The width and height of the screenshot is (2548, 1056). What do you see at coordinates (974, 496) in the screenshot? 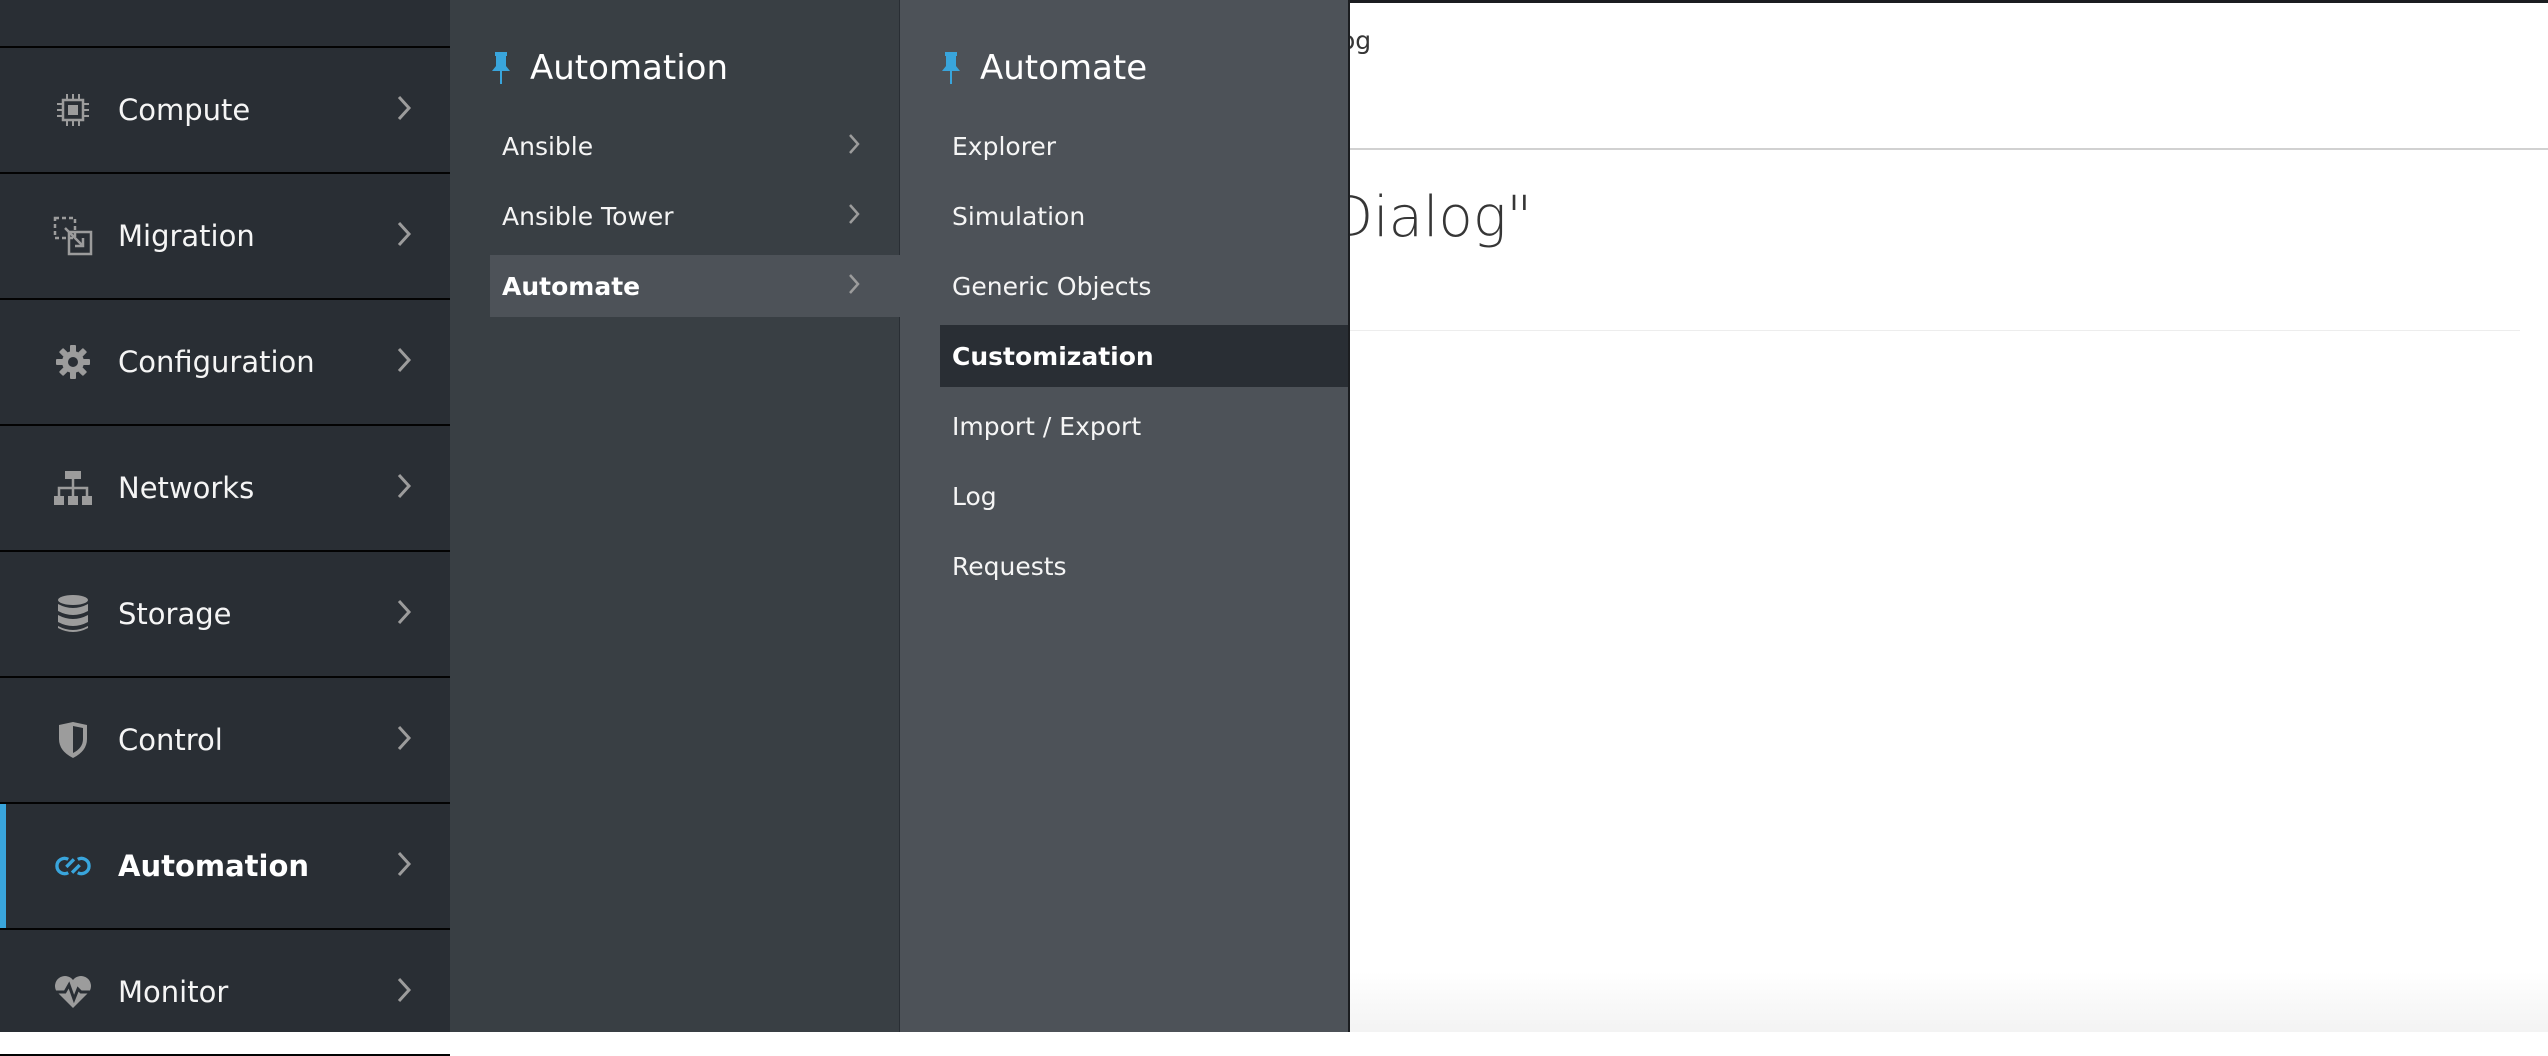
I see `menu-item-label: Log` at bounding box center [974, 496].